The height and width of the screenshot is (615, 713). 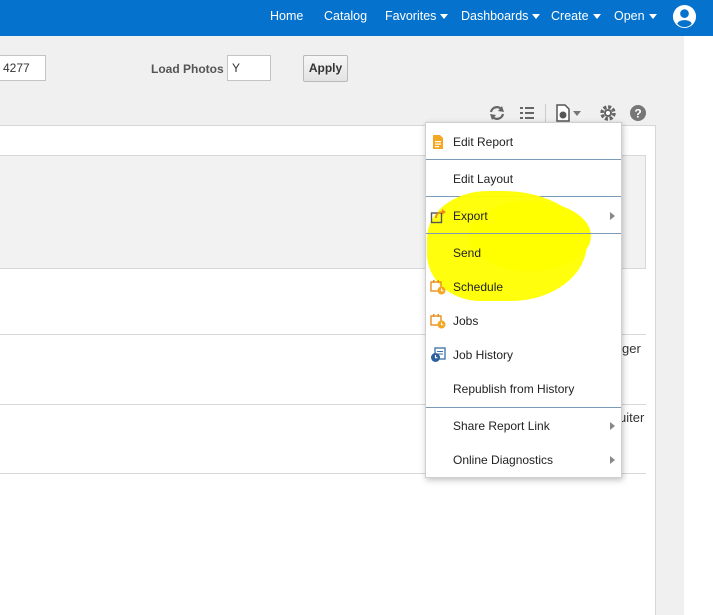 What do you see at coordinates (438, 354) in the screenshot?
I see `job-history-icon` at bounding box center [438, 354].